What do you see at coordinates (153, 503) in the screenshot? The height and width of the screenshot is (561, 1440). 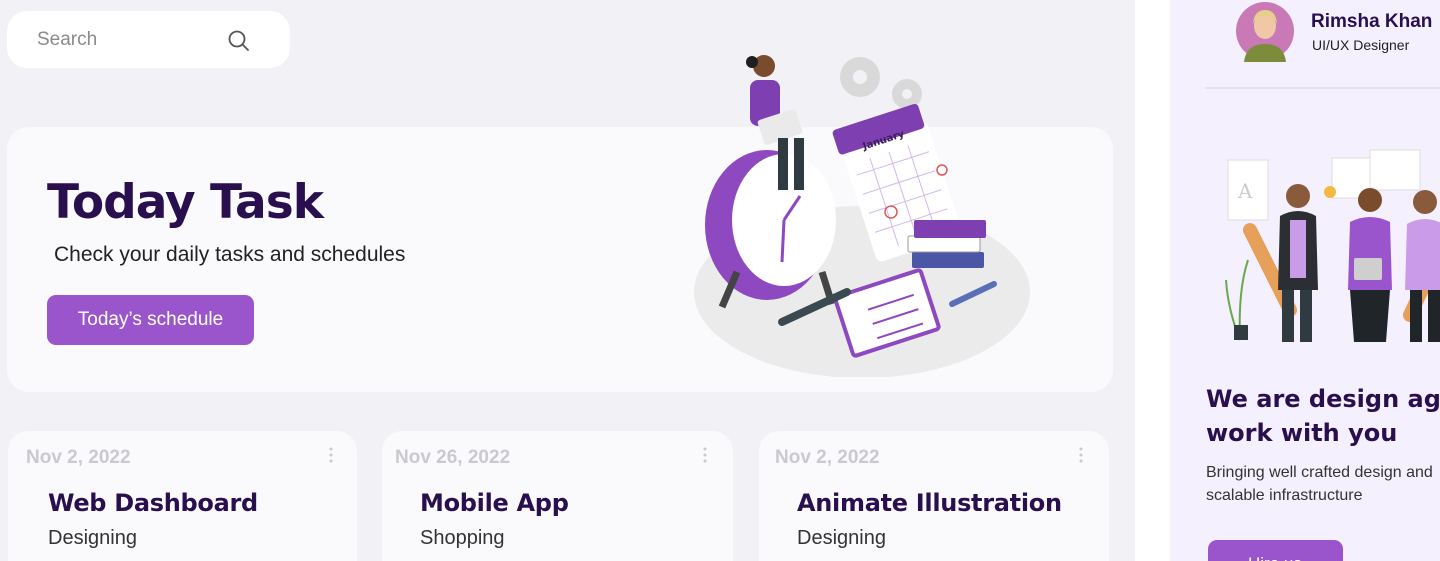 I see `card-title: Web Dashboard` at bounding box center [153, 503].